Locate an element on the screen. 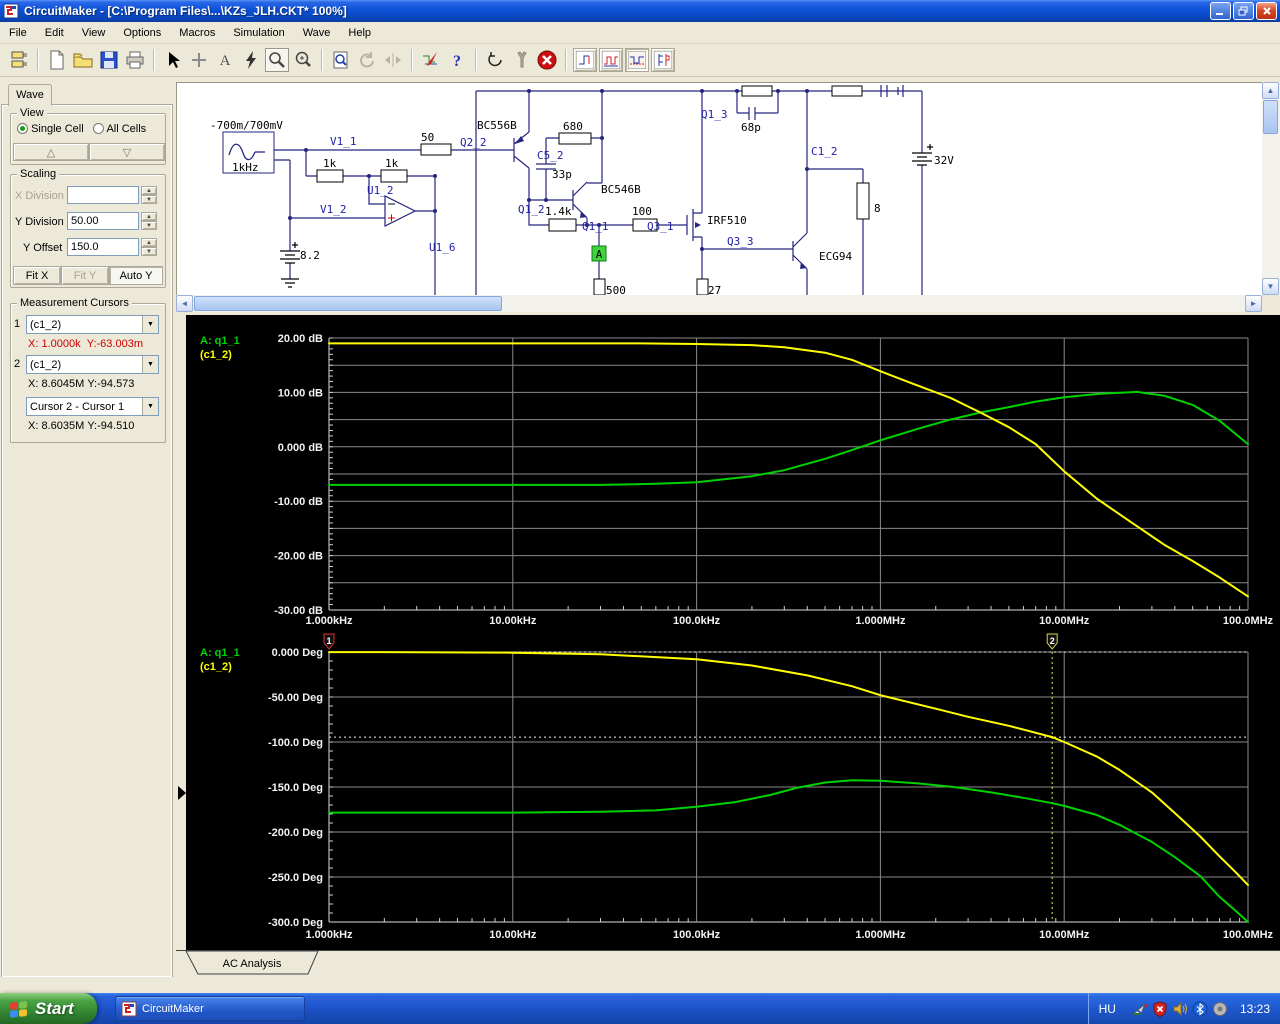 Image resolution: width=1280 pixels, height=1024 pixels. scroll-left-icon: ◄ is located at coordinates (184, 303).